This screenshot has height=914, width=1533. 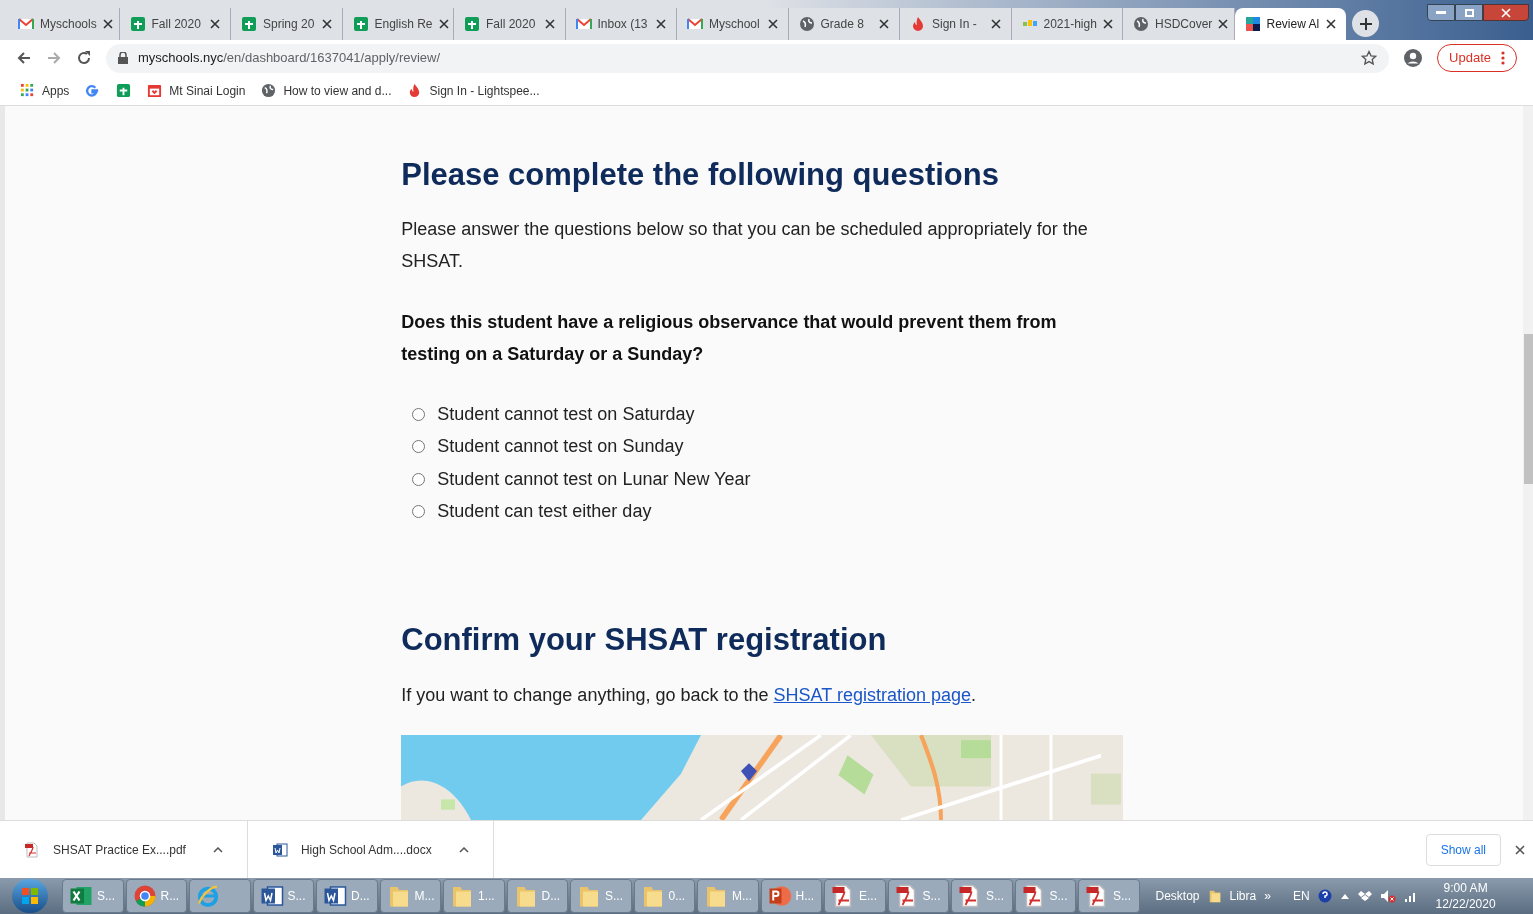 I want to click on registration-link: SHSAT registration page, so click(x=872, y=695).